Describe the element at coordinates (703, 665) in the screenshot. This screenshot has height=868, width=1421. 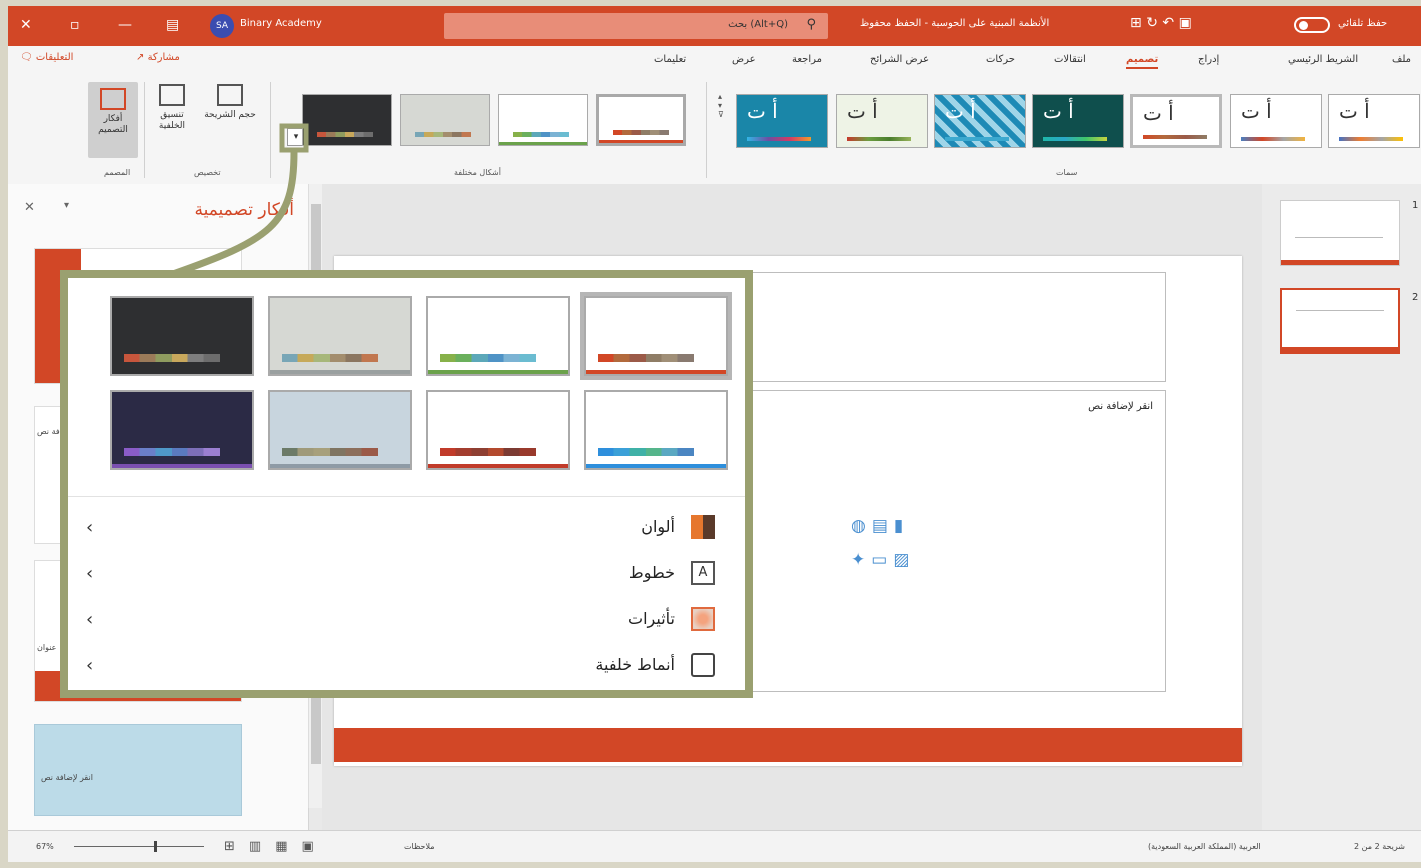
I see `background-styles-icon` at that location.